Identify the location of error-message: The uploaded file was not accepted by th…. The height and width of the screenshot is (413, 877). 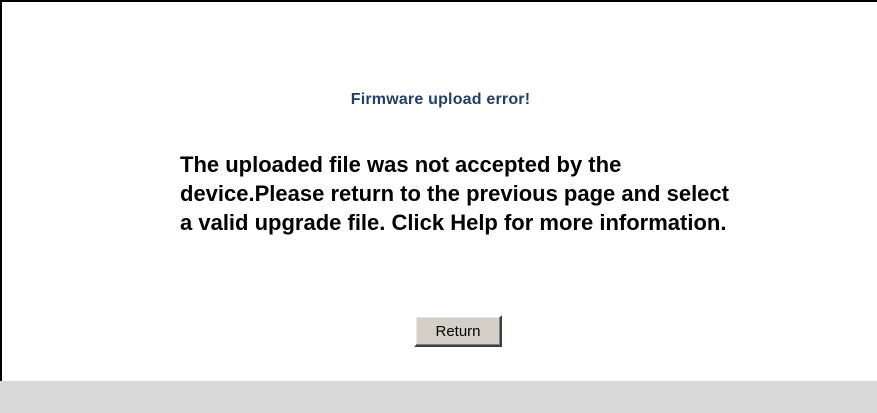
(454, 193).